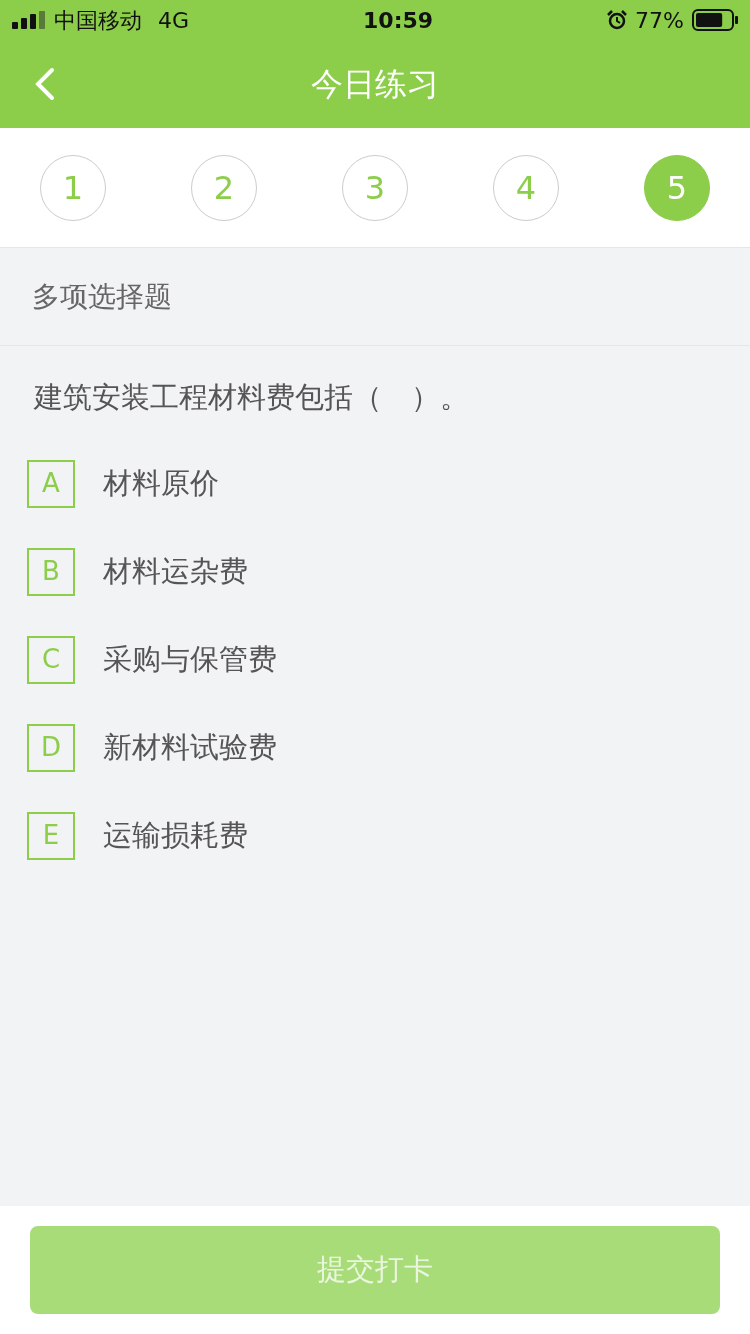  I want to click on option-letter: E, so click(51, 835).